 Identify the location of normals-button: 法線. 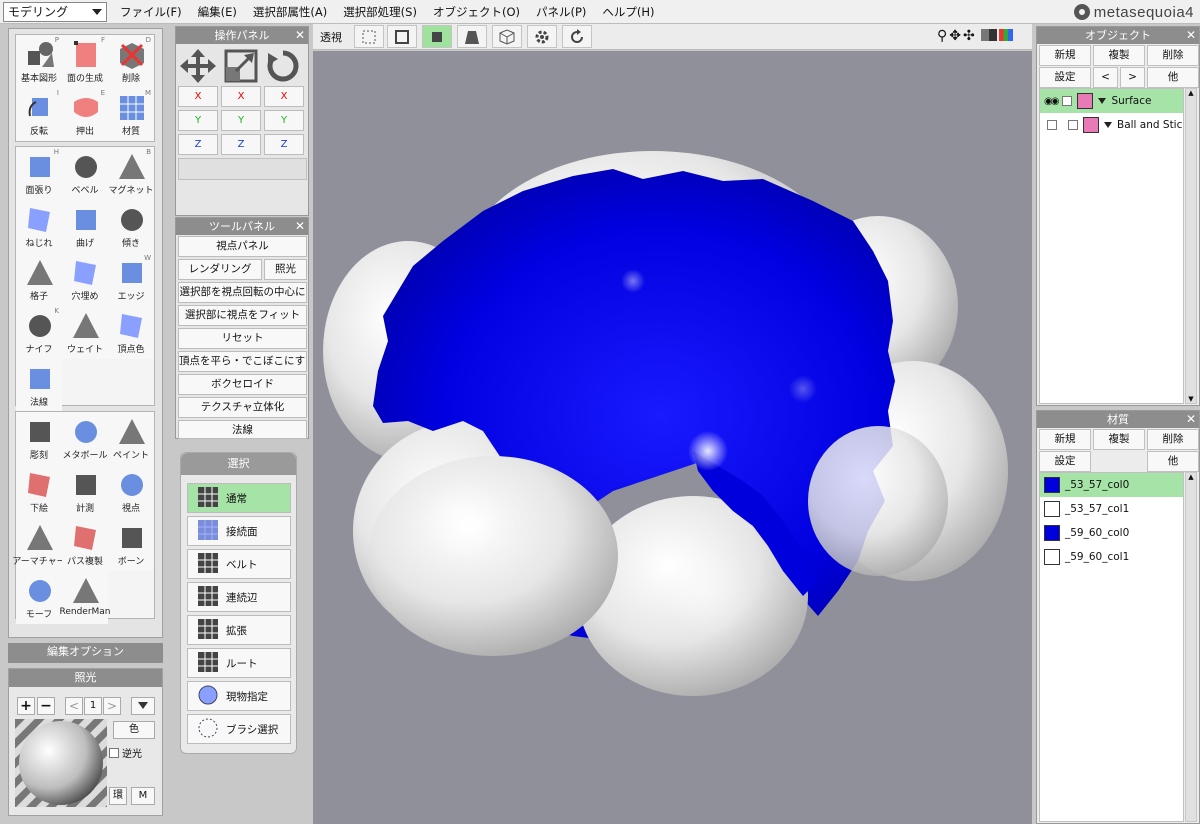
(242, 429).